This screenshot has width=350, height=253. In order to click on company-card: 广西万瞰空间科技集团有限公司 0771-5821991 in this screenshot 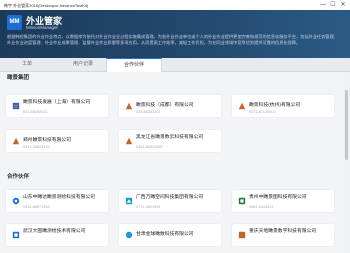, I will do `click(170, 201)`.